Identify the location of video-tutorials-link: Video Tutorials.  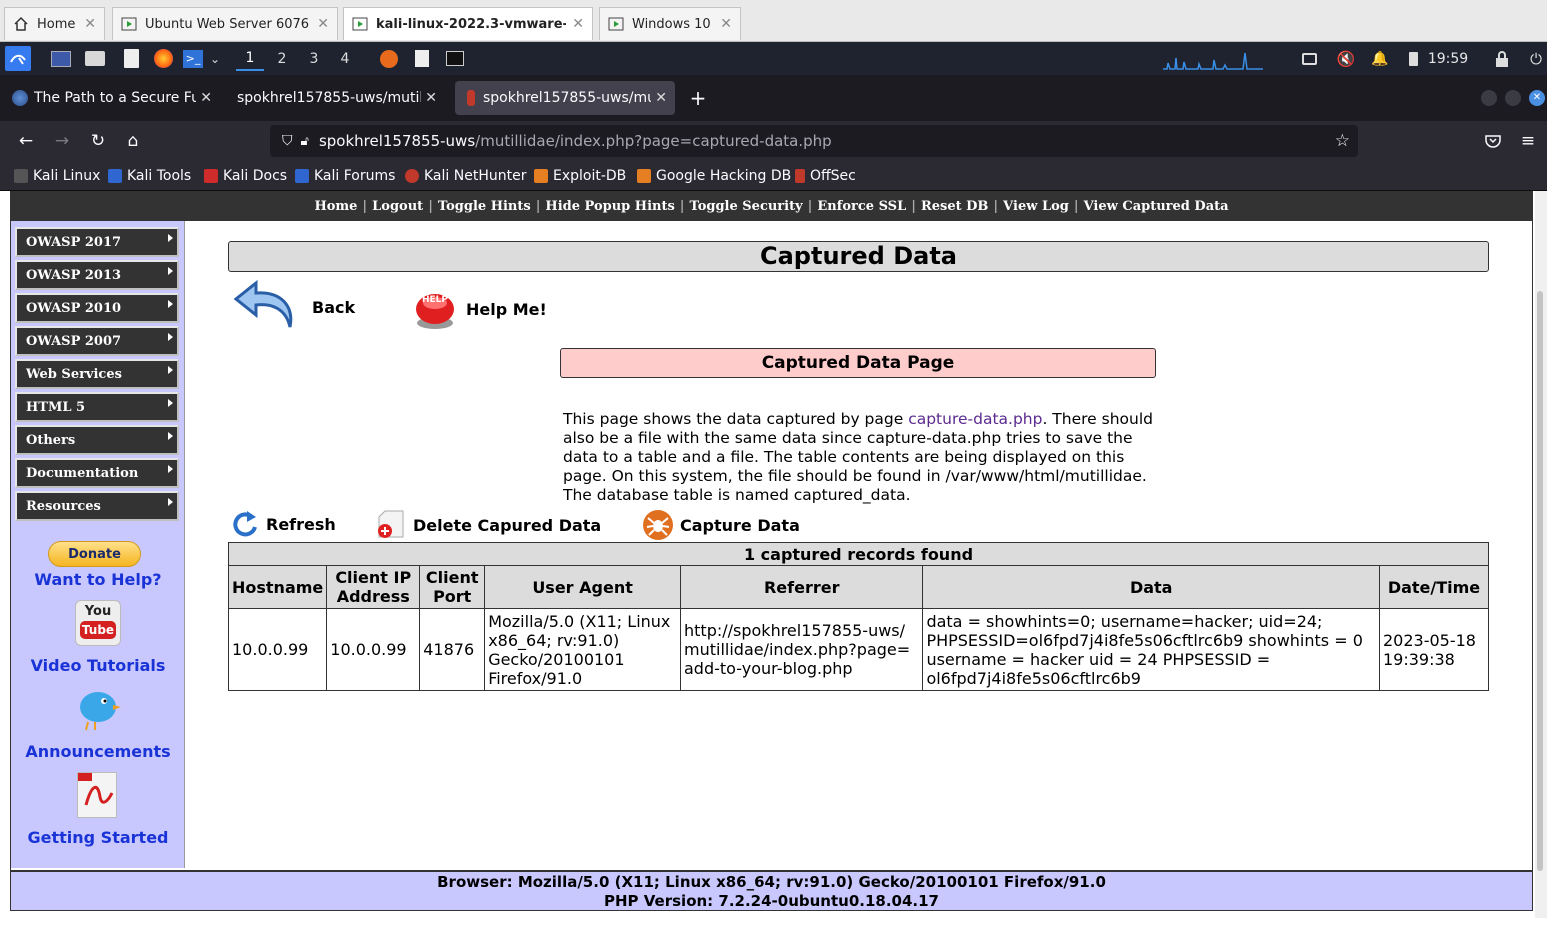
(98, 665).